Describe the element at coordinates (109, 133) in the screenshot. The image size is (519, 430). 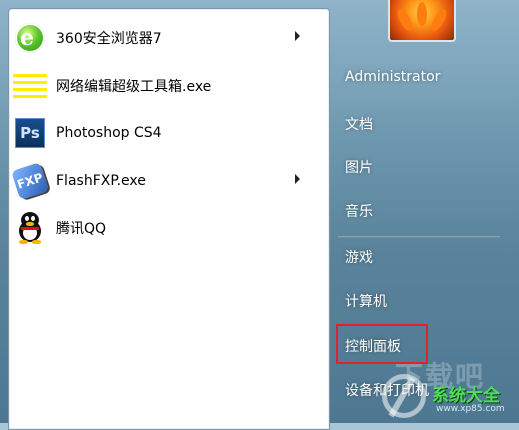
I see `program-label: Photoshop CS4` at that location.